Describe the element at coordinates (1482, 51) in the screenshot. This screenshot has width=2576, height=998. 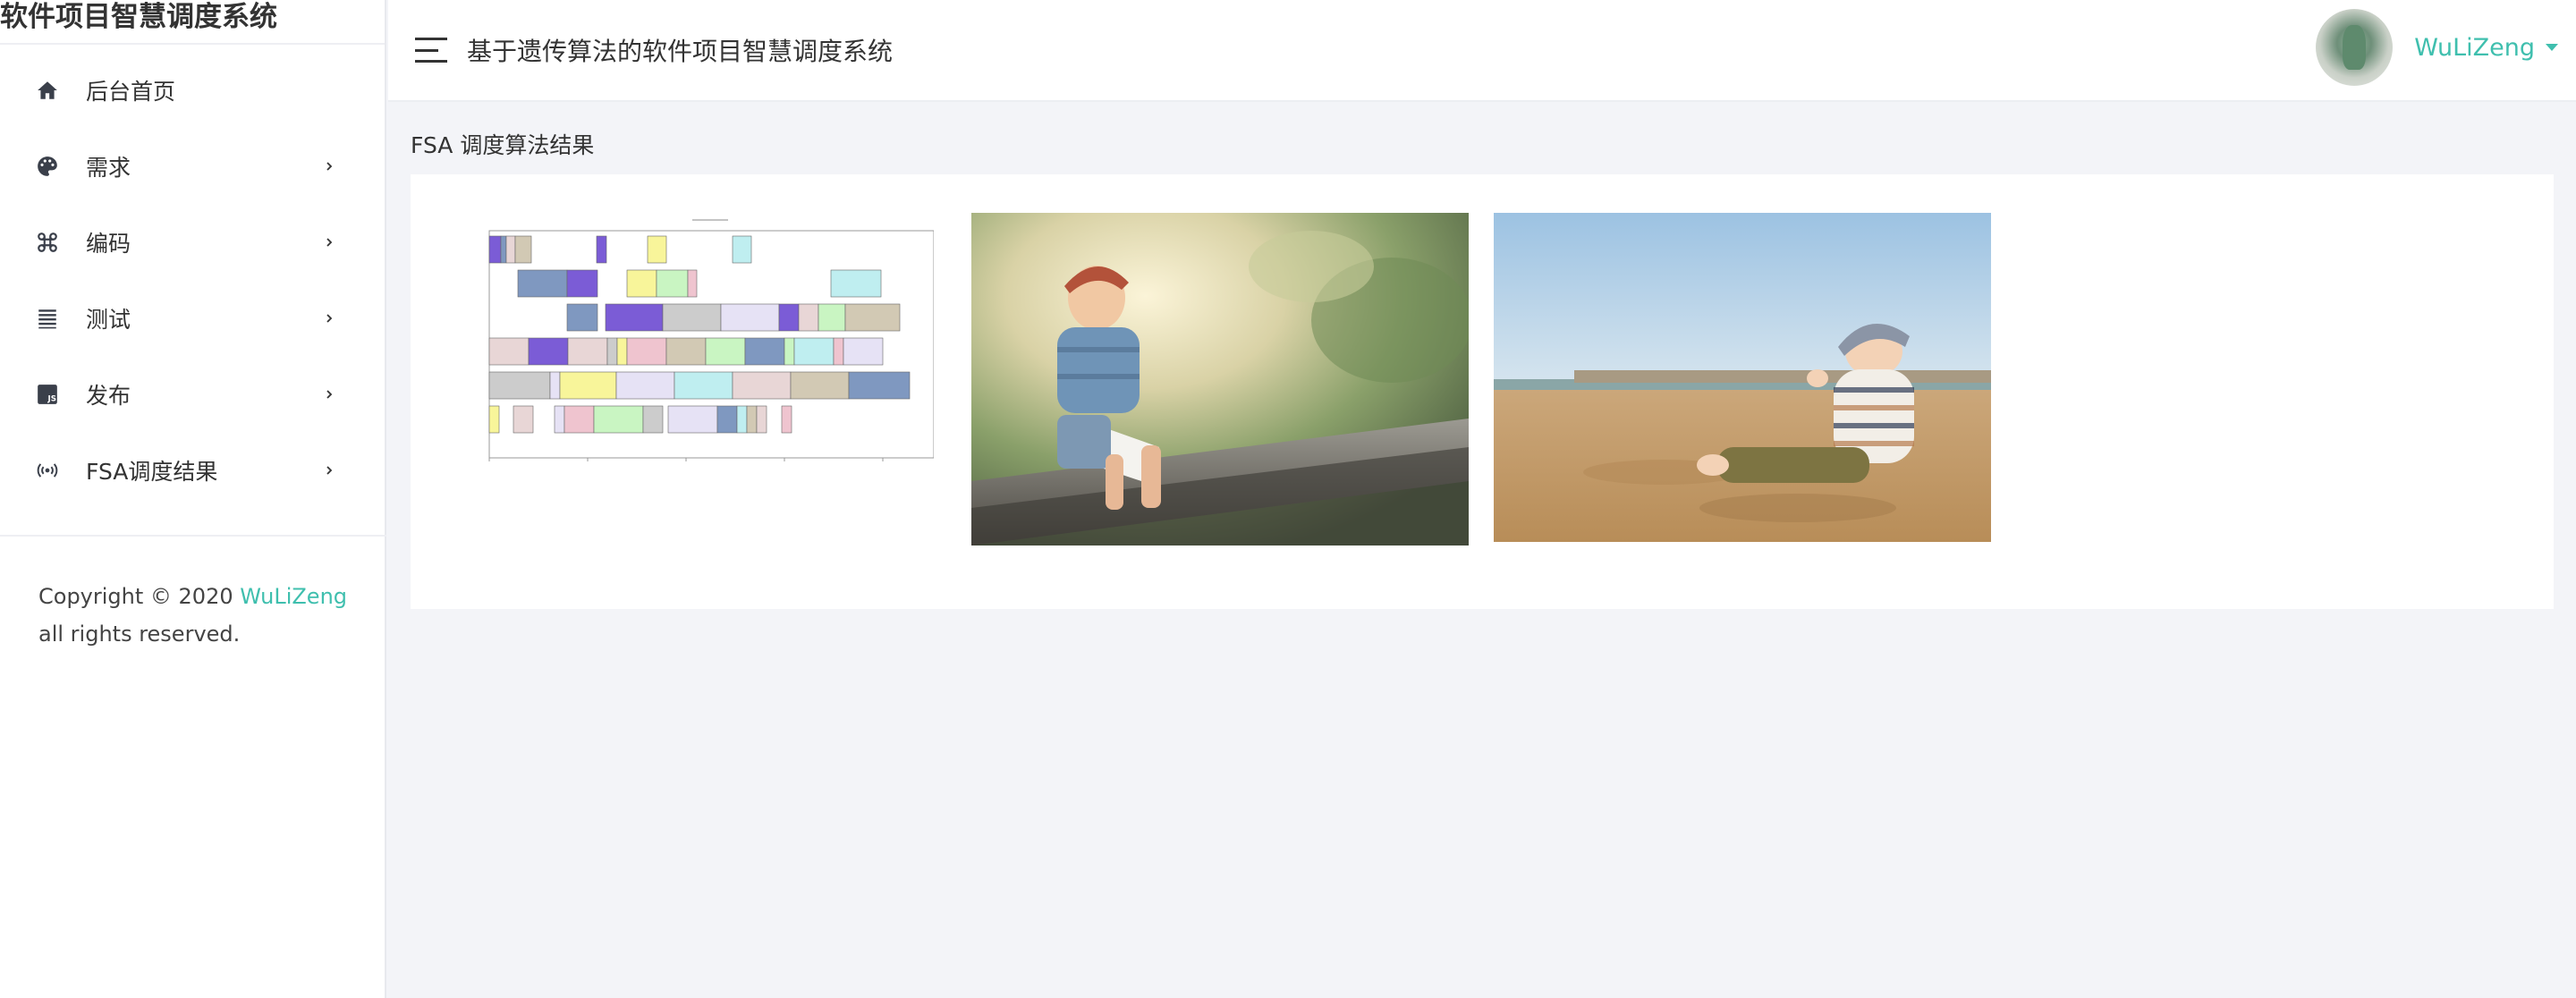
I see `top-header: 基于遗传算法的软件项目智慧调度系统 WuLiZeng` at that location.